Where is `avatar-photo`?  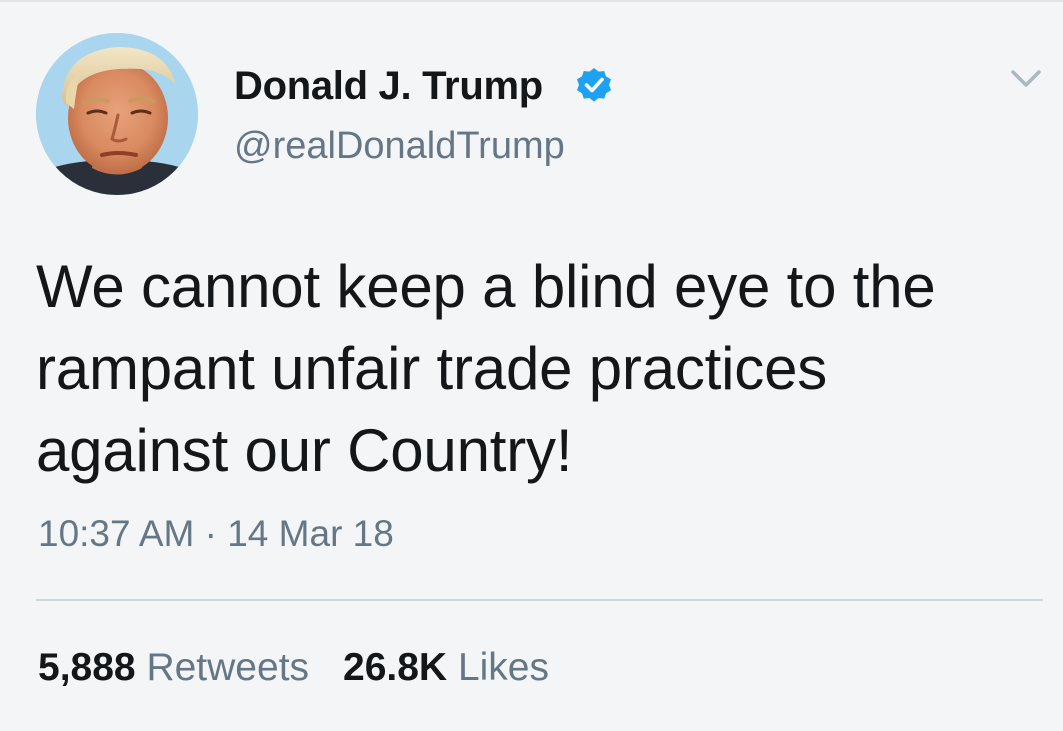 avatar-photo is located at coordinates (117, 114).